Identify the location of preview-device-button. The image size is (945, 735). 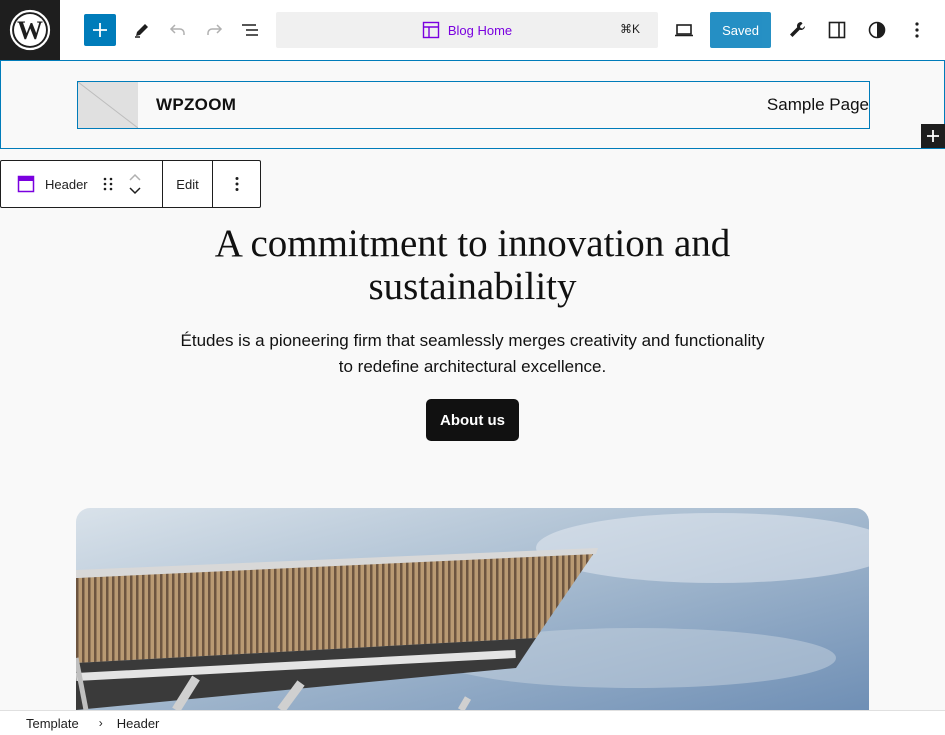
(684, 30).